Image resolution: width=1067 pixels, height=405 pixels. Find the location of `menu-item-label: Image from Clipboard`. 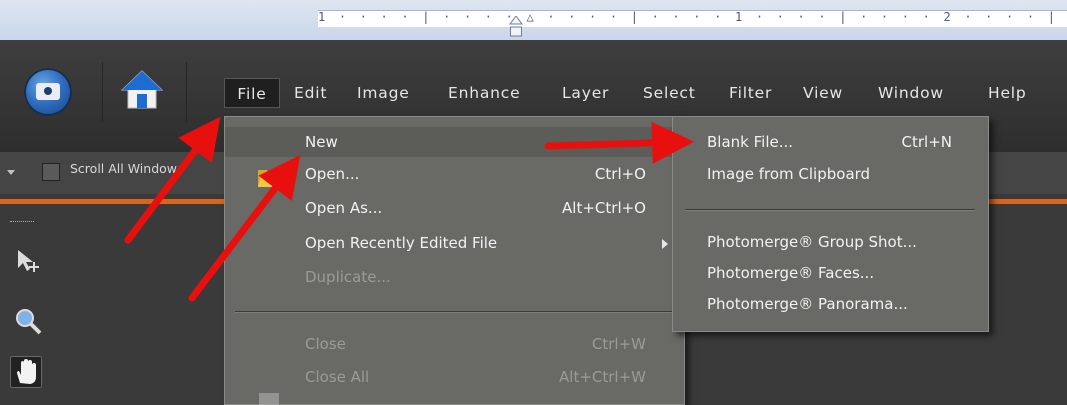

menu-item-label: Image from Clipboard is located at coordinates (789, 174).